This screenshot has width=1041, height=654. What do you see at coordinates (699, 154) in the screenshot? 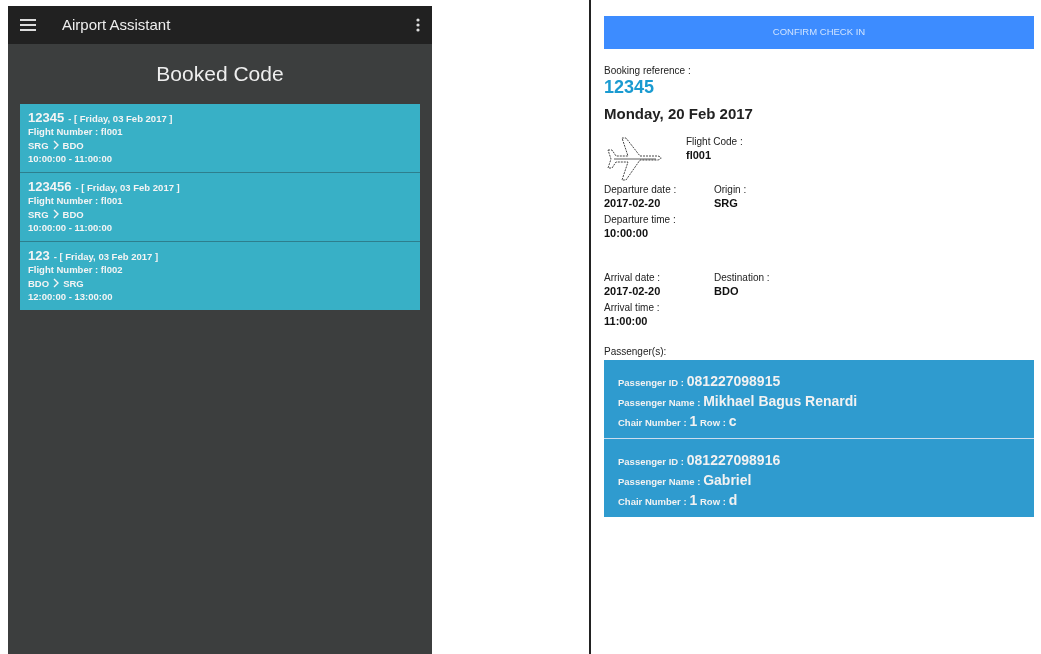
I see `field-value: fl001` at bounding box center [699, 154].